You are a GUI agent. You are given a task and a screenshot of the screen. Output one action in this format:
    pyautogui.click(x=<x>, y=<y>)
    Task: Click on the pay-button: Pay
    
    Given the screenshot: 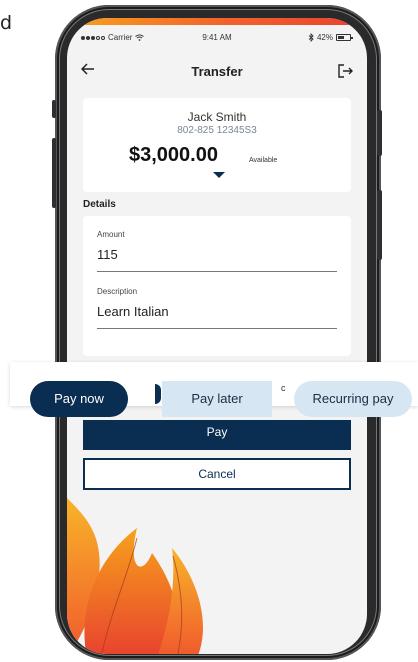 What is the action you would take?
    pyautogui.click(x=217, y=435)
    